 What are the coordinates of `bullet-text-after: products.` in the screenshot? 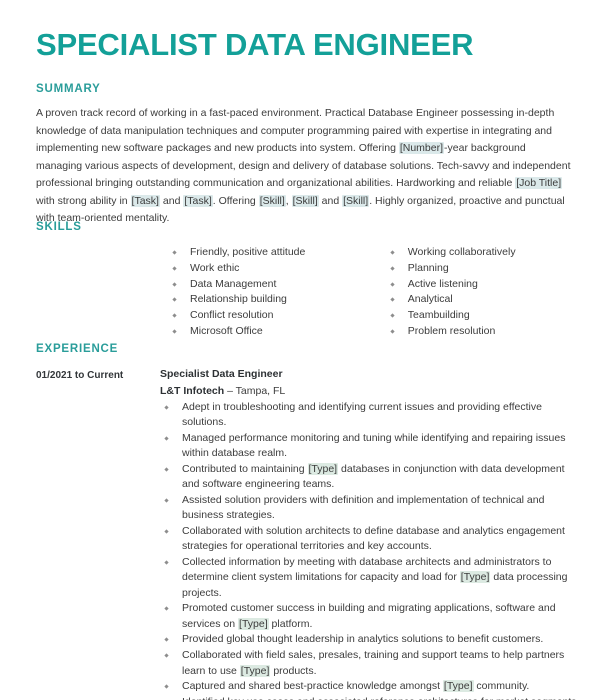 It's located at (293, 670).